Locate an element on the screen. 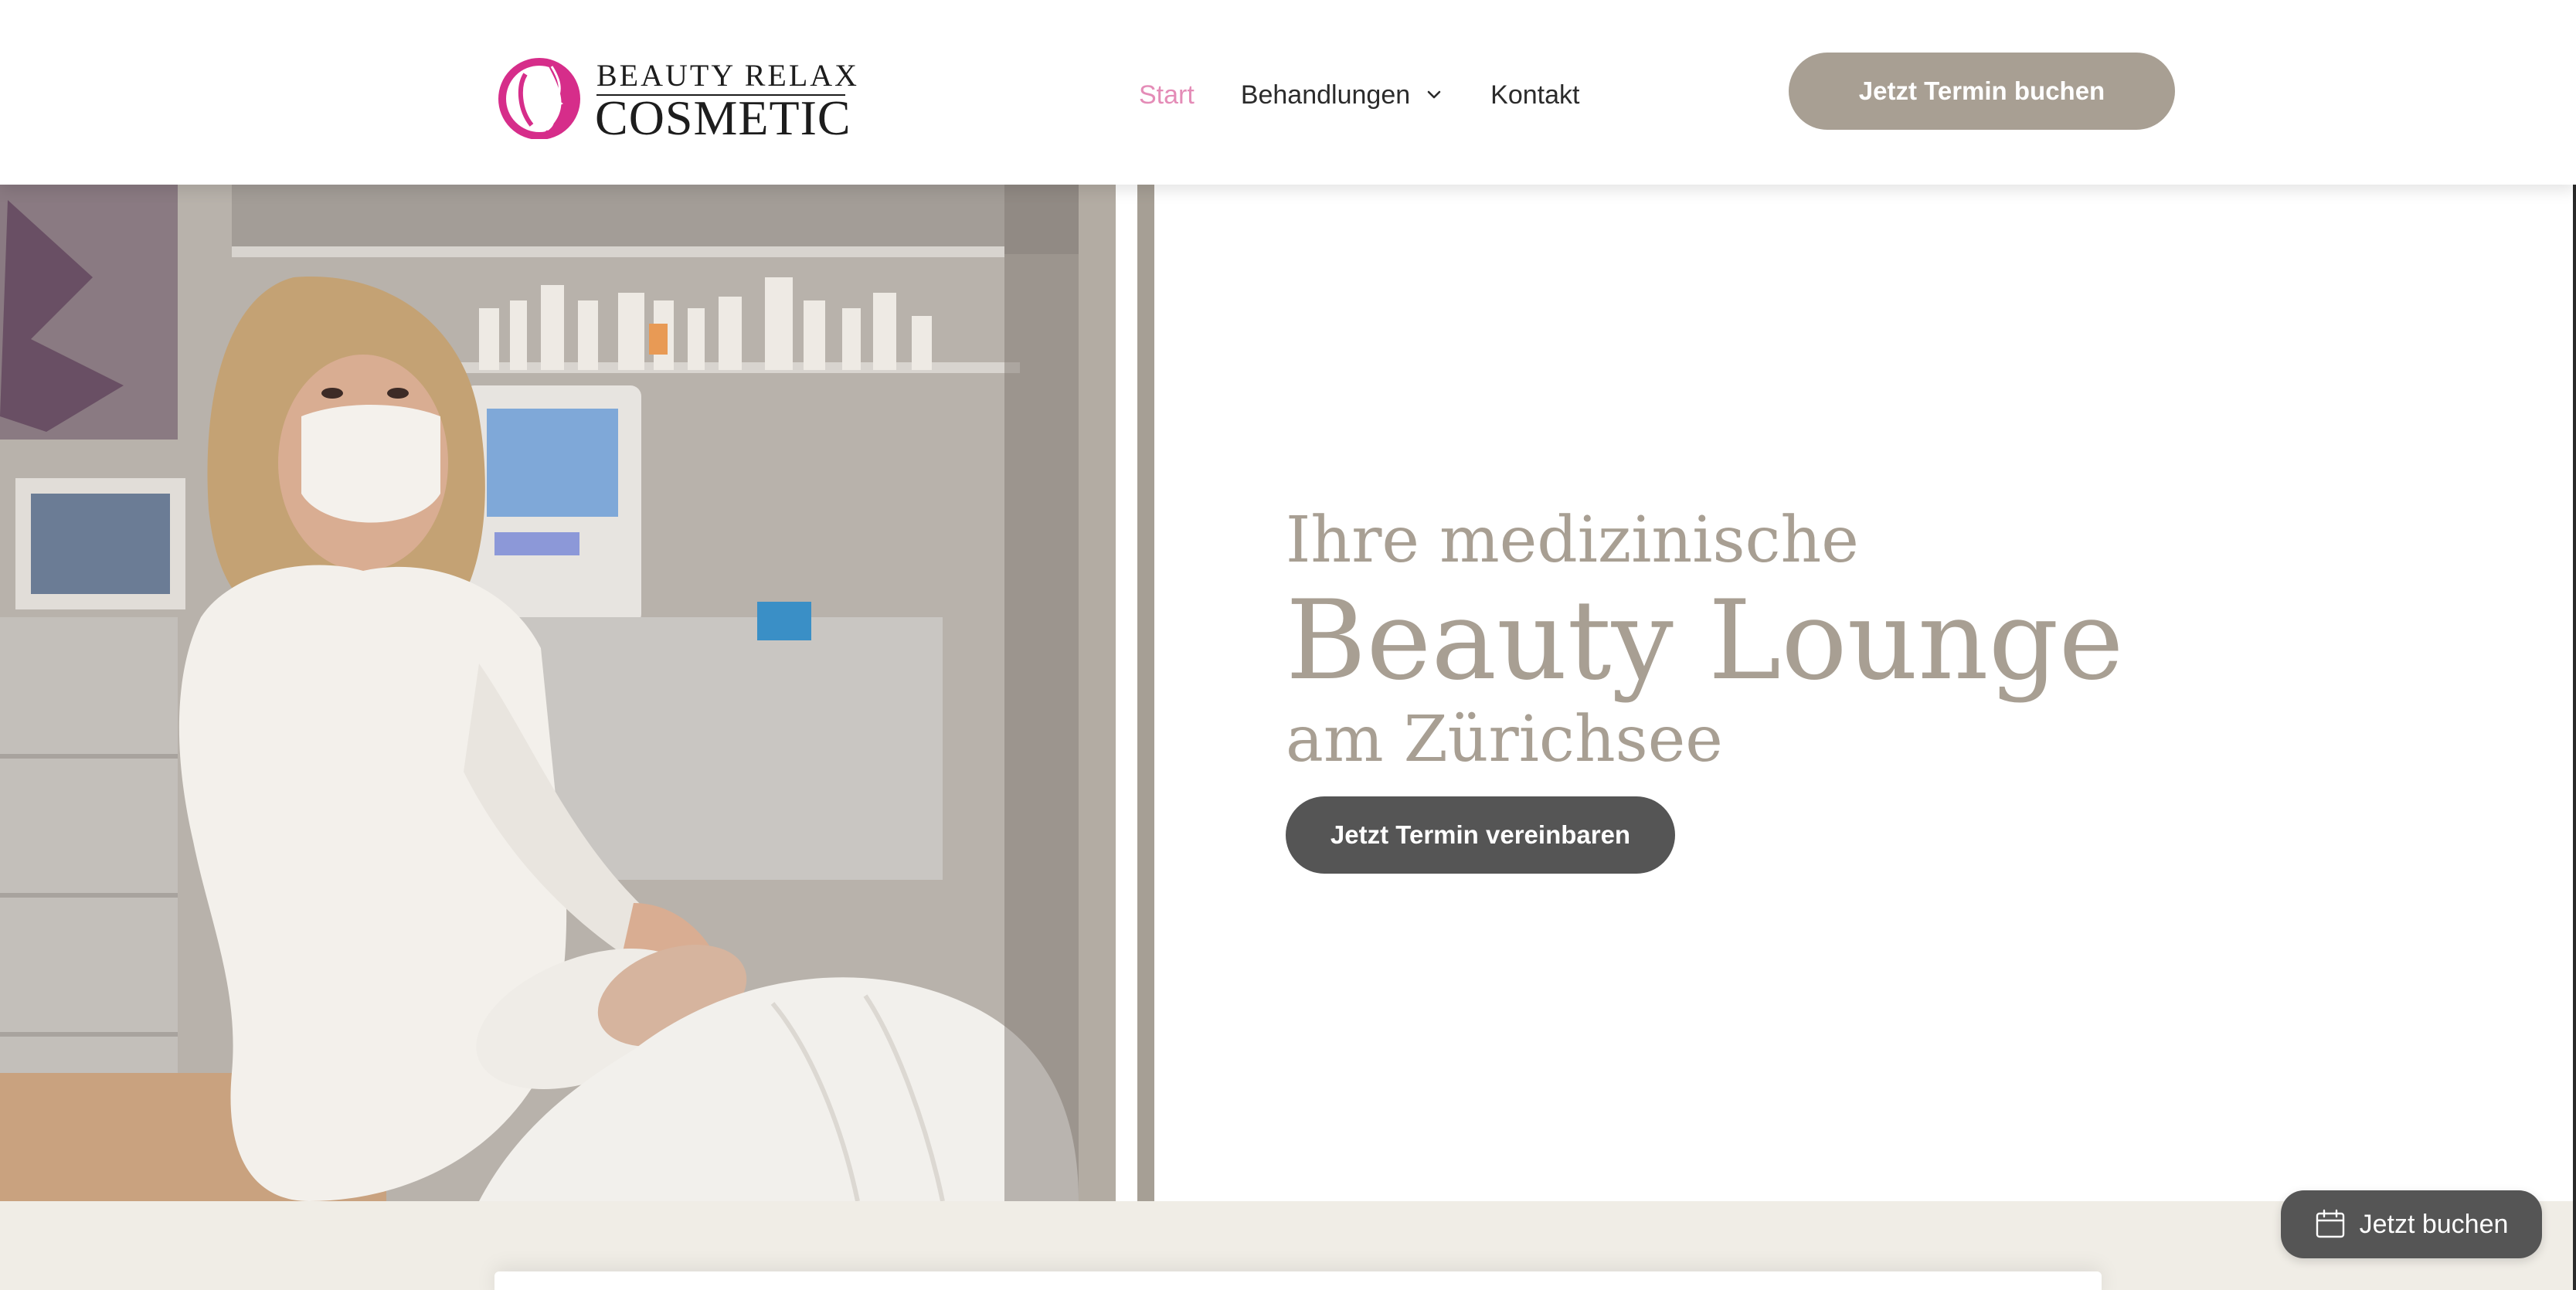  window-edge is located at coordinates (2574, 645).